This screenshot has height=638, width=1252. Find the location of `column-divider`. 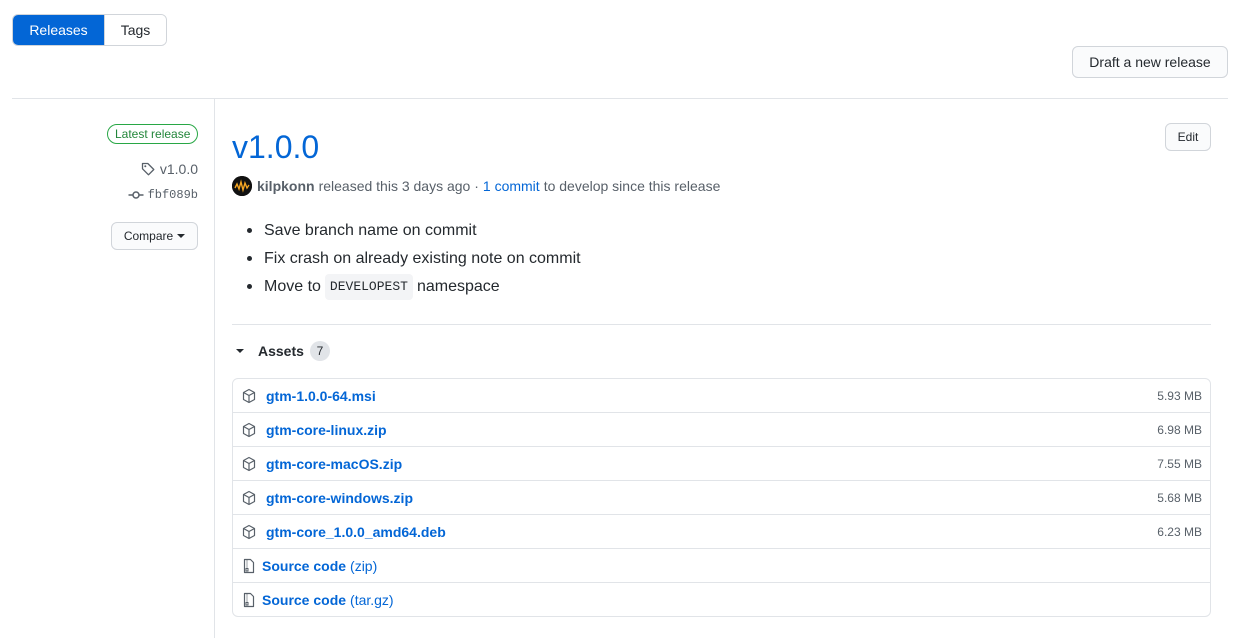

column-divider is located at coordinates (214, 368).